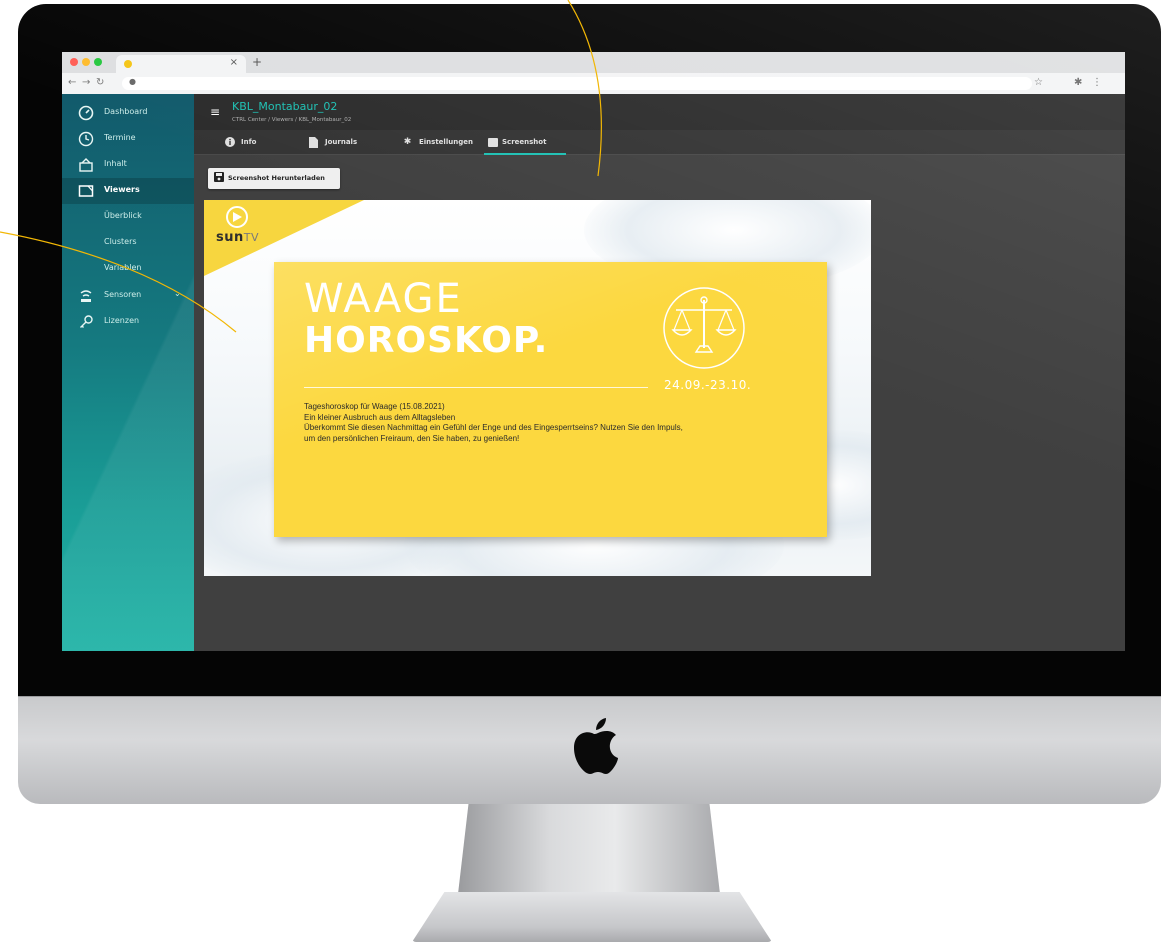 The width and height of the screenshot is (1161, 944). Describe the element at coordinates (86, 191) in the screenshot. I see `monitor-icon` at that location.